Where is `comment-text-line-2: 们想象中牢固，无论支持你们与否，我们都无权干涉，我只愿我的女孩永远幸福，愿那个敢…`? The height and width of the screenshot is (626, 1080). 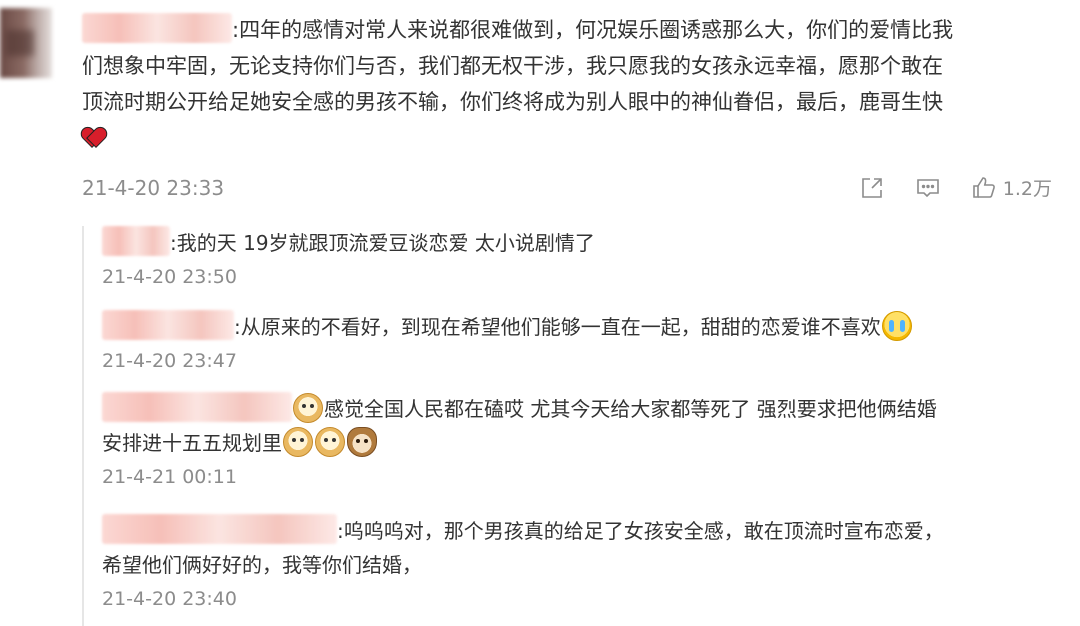 comment-text-line-2: 们想象中牢固，无论支持你们与否，我们都无权干涉，我只愿我的女孩永远幸福，愿那个敢… is located at coordinates (512, 66).